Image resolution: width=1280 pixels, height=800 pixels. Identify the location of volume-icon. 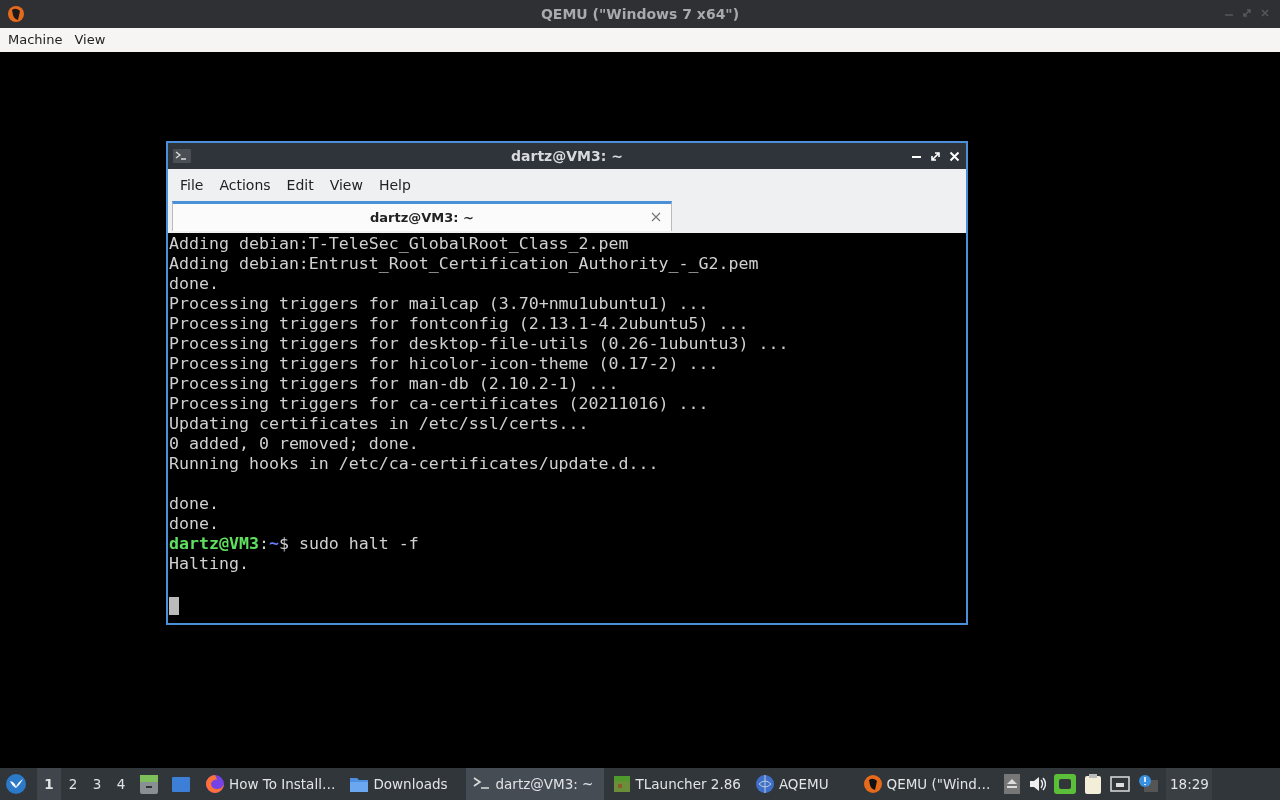
(1037, 784).